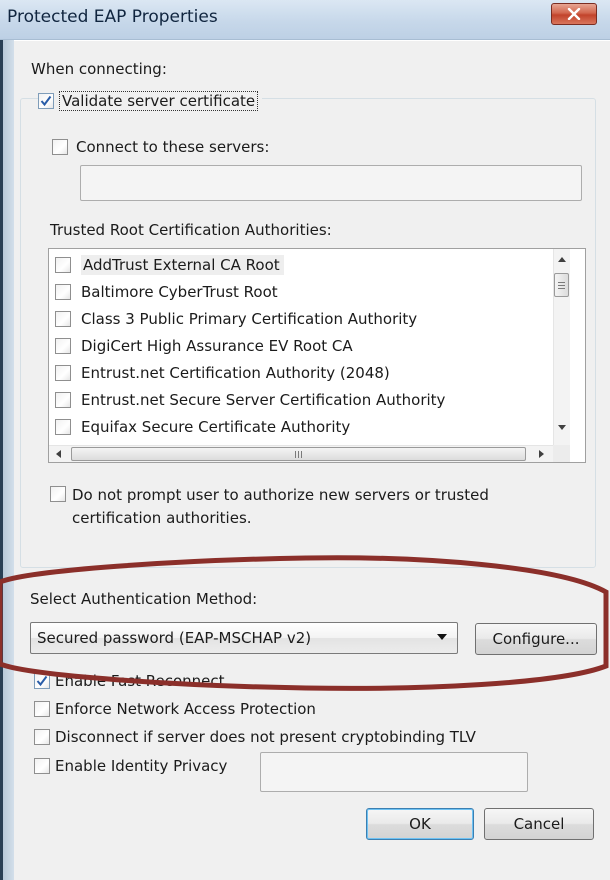  Describe the element at coordinates (179, 292) in the screenshot. I see `list-item-label: Baltimore CyberTrust Root` at that location.